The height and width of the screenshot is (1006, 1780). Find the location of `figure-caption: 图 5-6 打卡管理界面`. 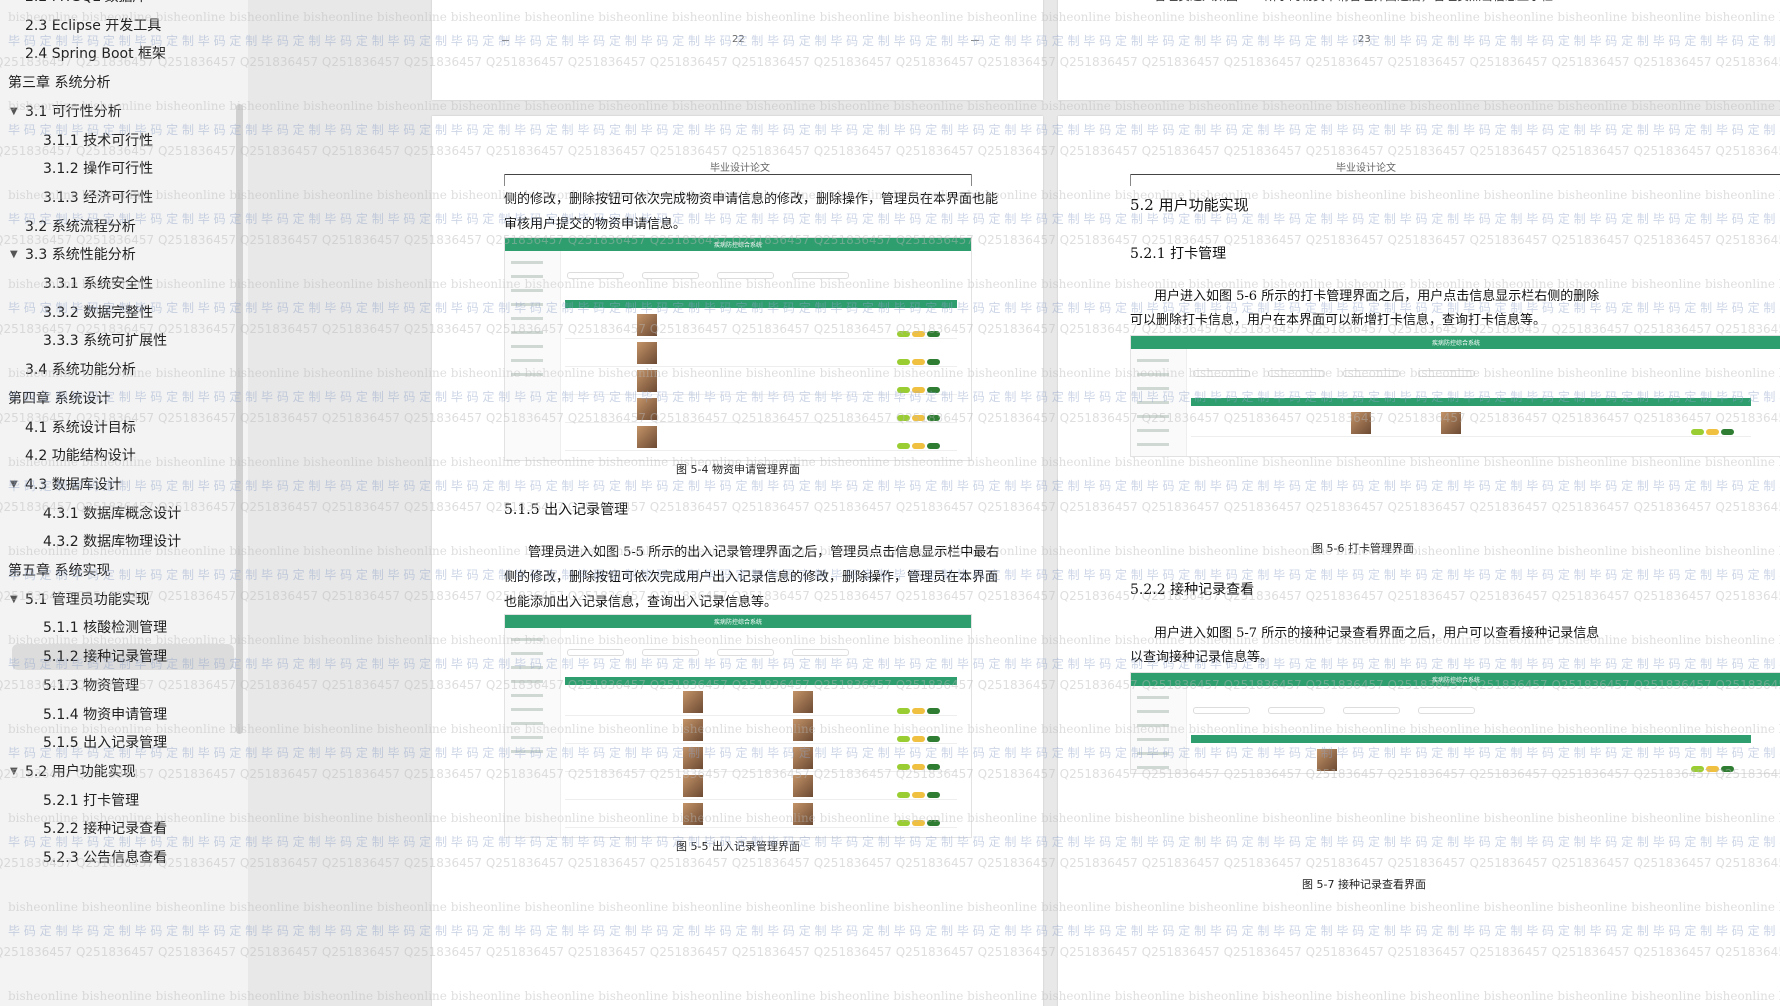

figure-caption: 图 5-6 打卡管理界面 is located at coordinates (1363, 548).